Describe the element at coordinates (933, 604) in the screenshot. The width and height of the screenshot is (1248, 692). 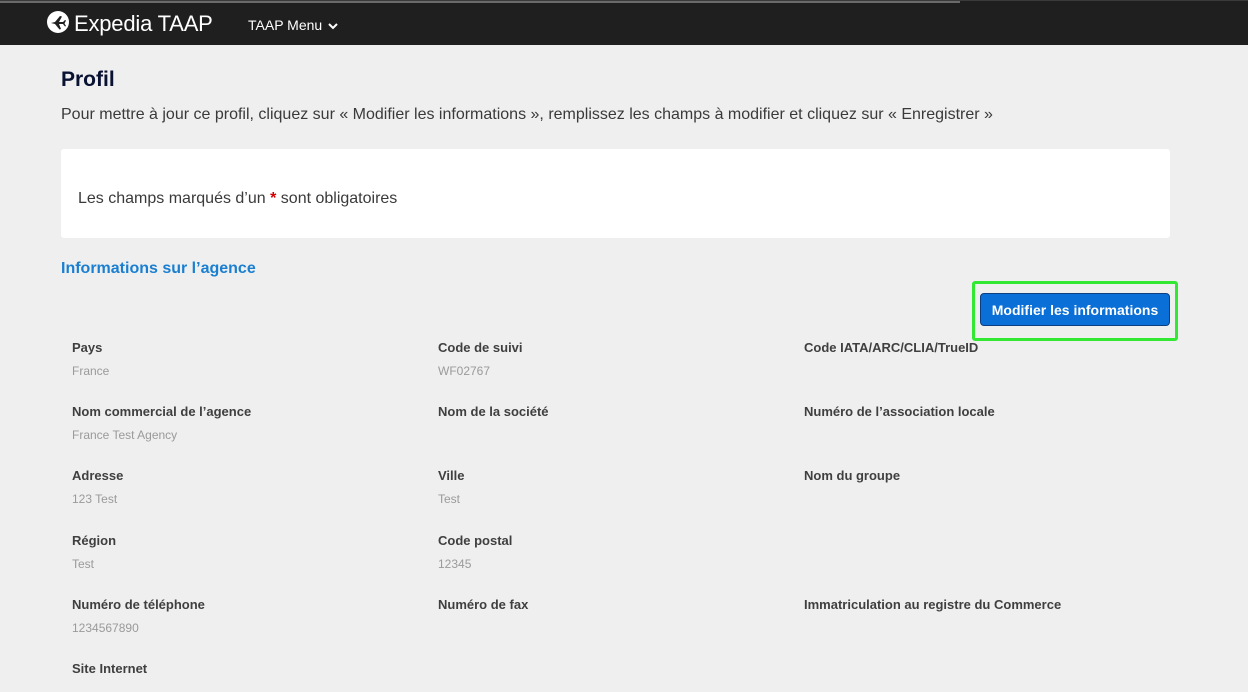
I see `field-label: Immatriculation au registre du Commerce` at that location.